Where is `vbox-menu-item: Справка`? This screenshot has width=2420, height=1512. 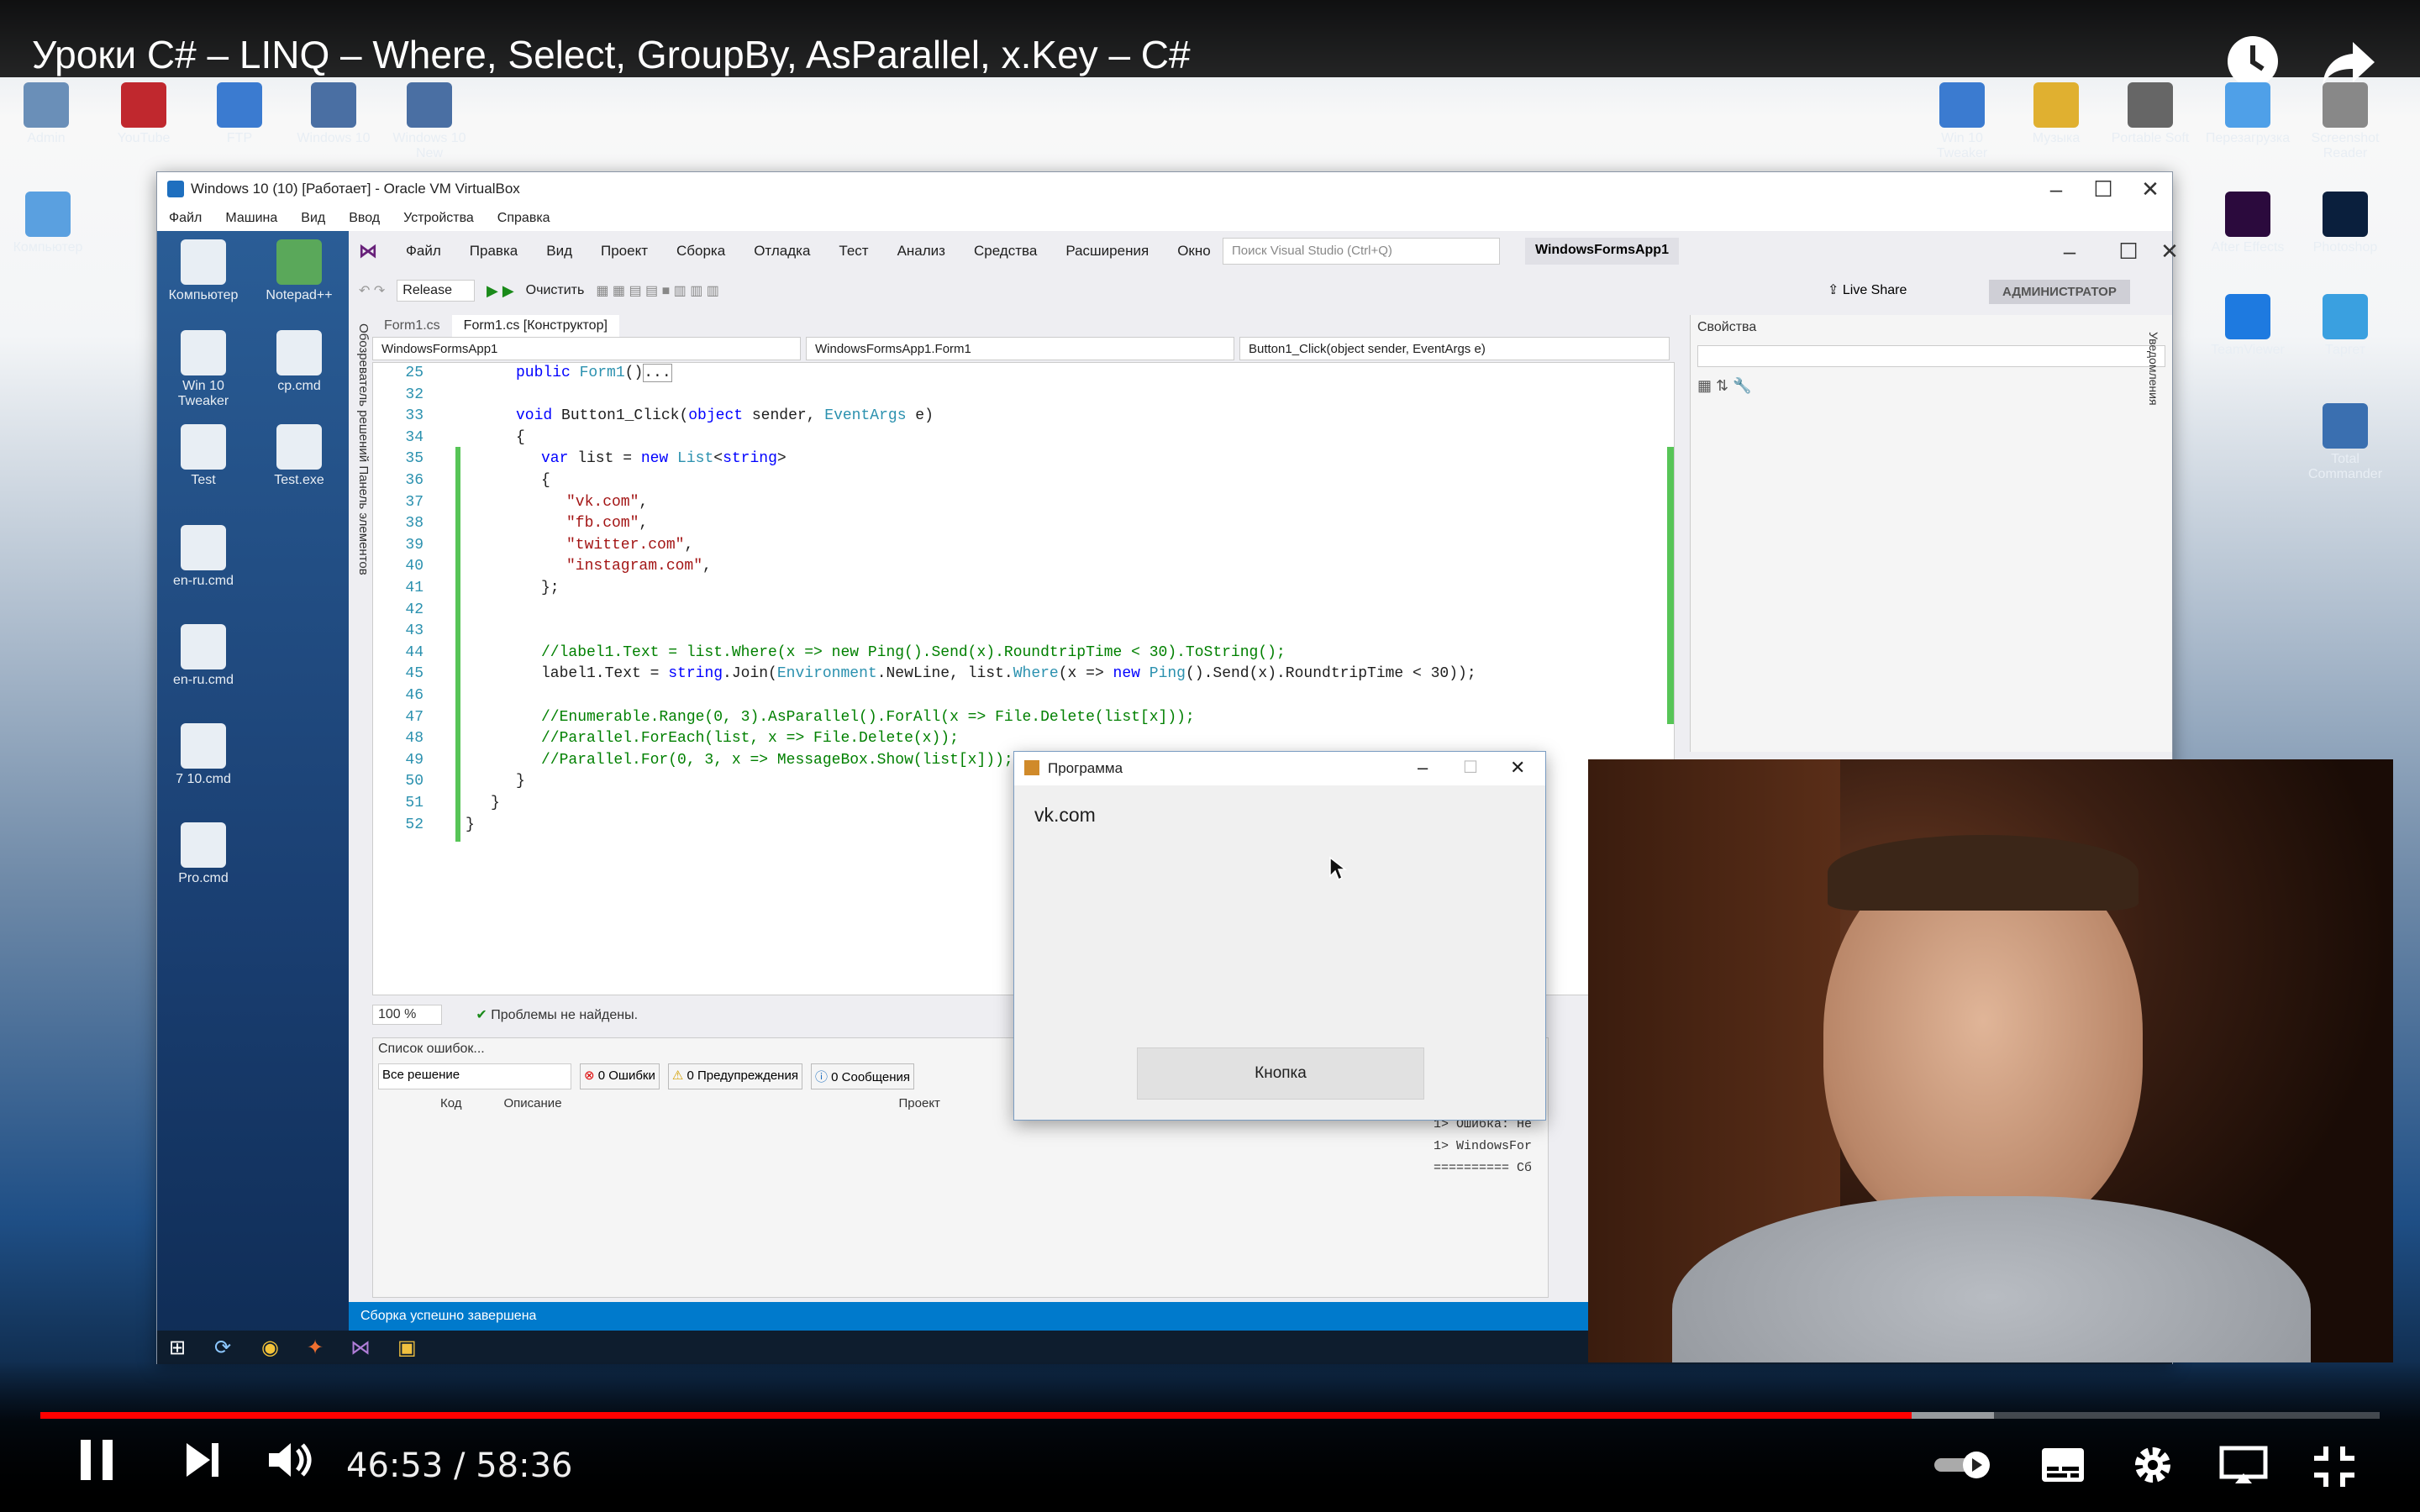 vbox-menu-item: Справка is located at coordinates (523, 218).